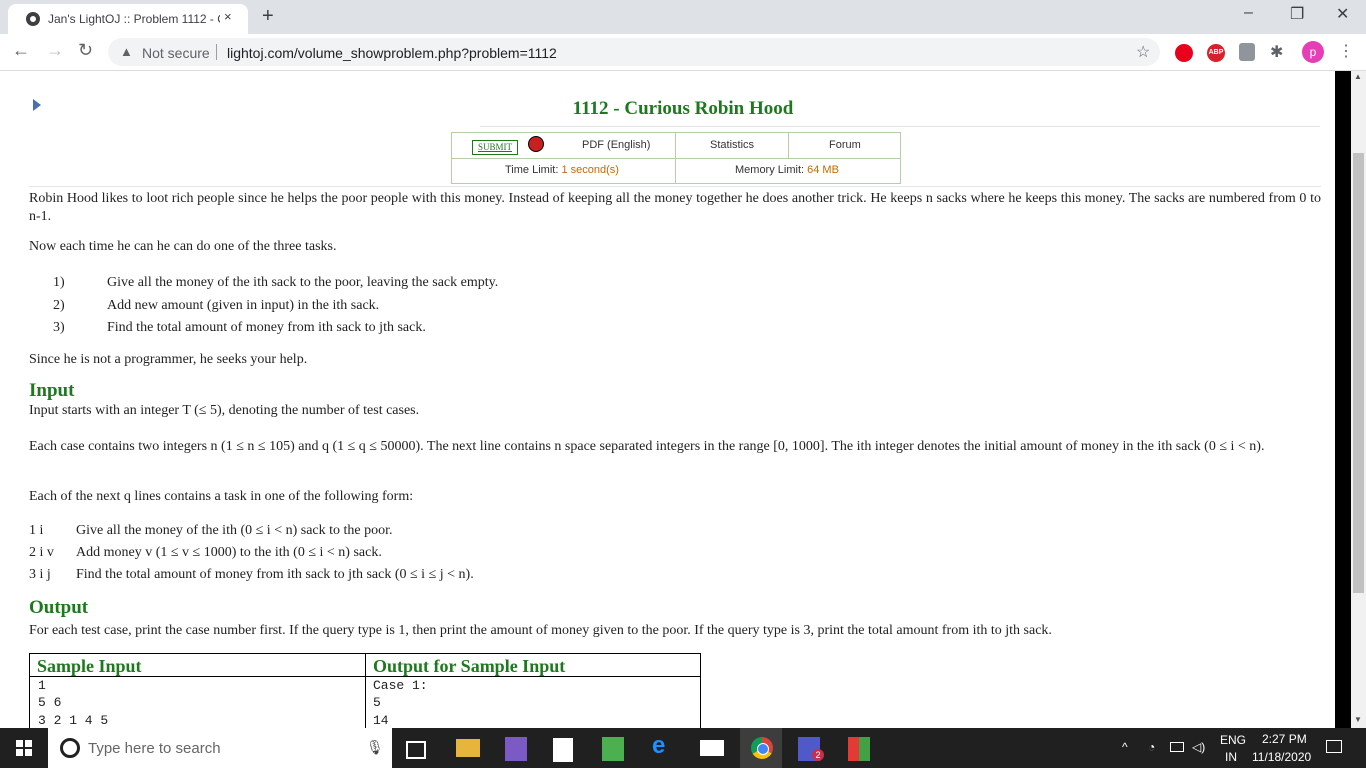 Image resolution: width=1366 pixels, height=768 pixels. I want to click on input-heading: Input, so click(52, 390).